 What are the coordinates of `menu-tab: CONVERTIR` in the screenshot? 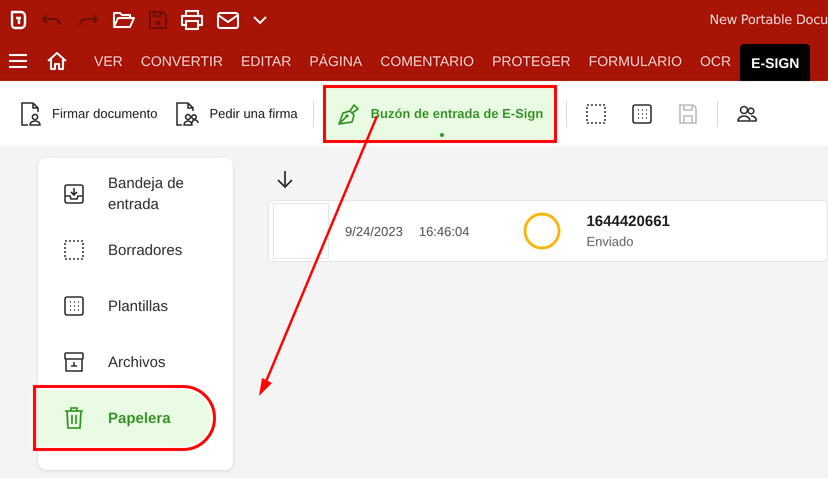 It's located at (182, 60).